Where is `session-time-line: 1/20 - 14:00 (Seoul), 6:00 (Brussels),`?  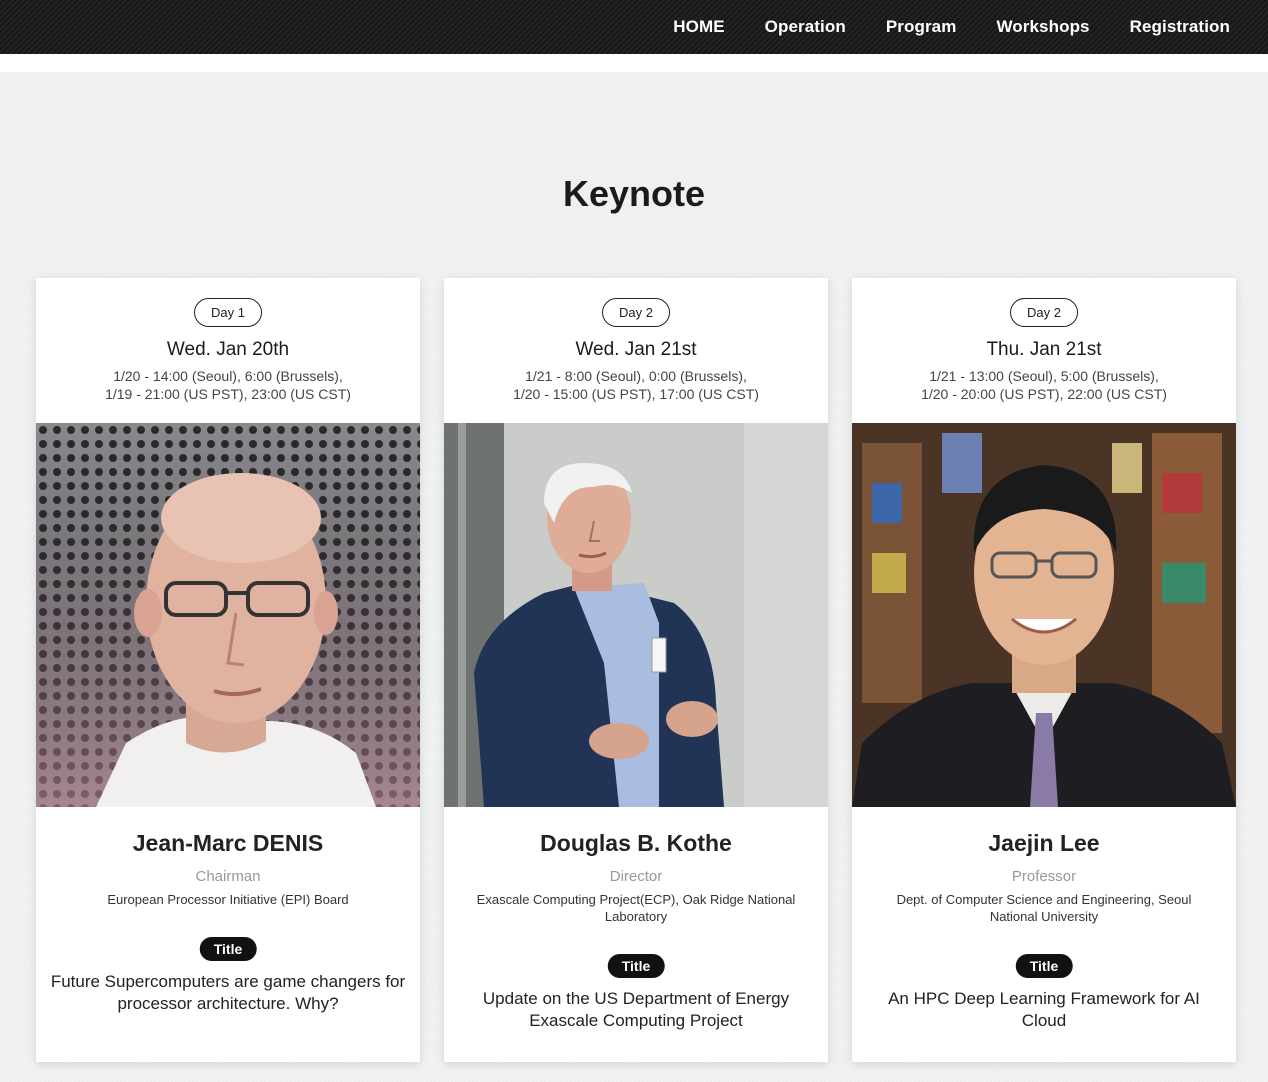
session-time-line: 1/20 - 14:00 (Seoul), 6:00 (Brussels), is located at coordinates (228, 376).